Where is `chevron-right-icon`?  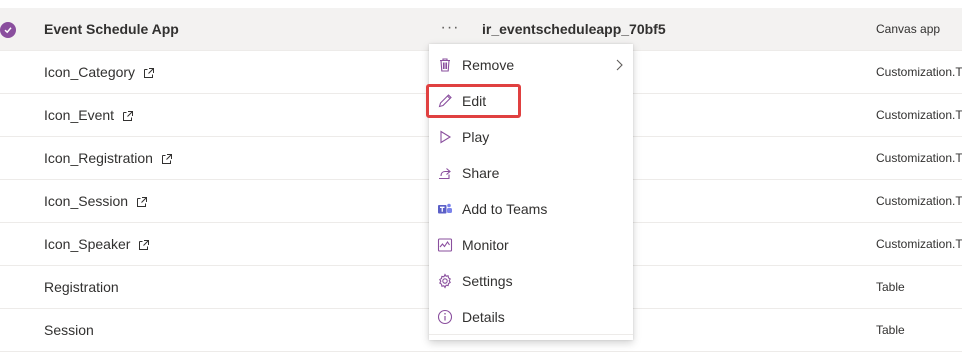
chevron-right-icon is located at coordinates (619, 65).